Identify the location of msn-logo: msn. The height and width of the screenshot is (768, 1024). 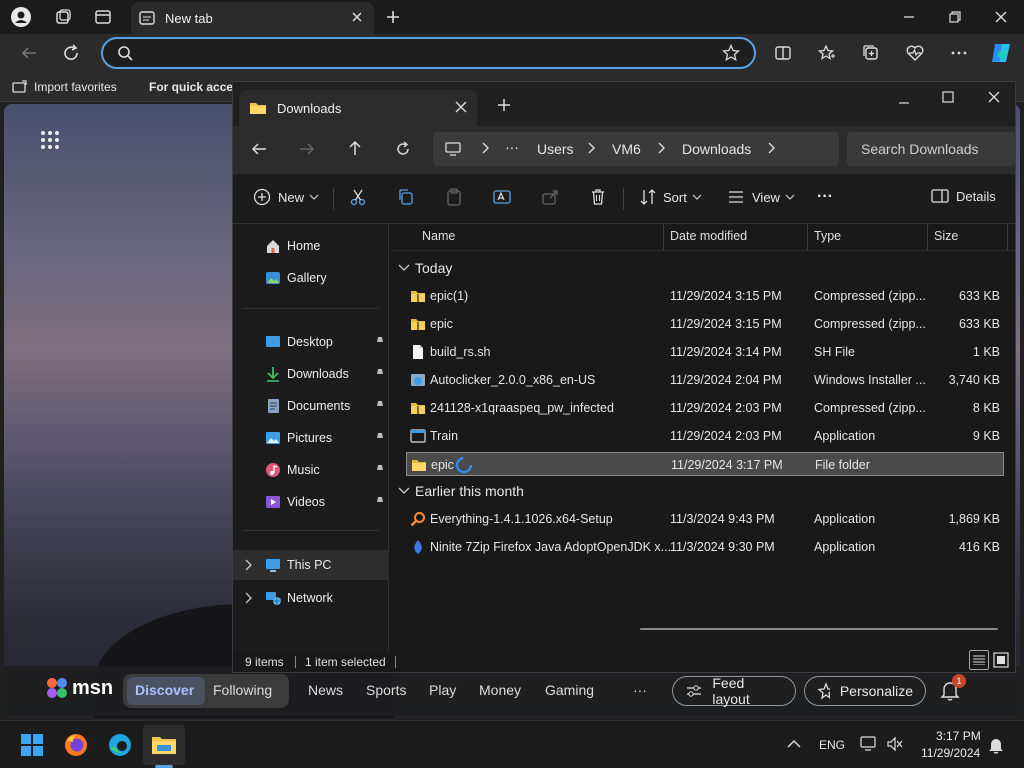
(78, 688).